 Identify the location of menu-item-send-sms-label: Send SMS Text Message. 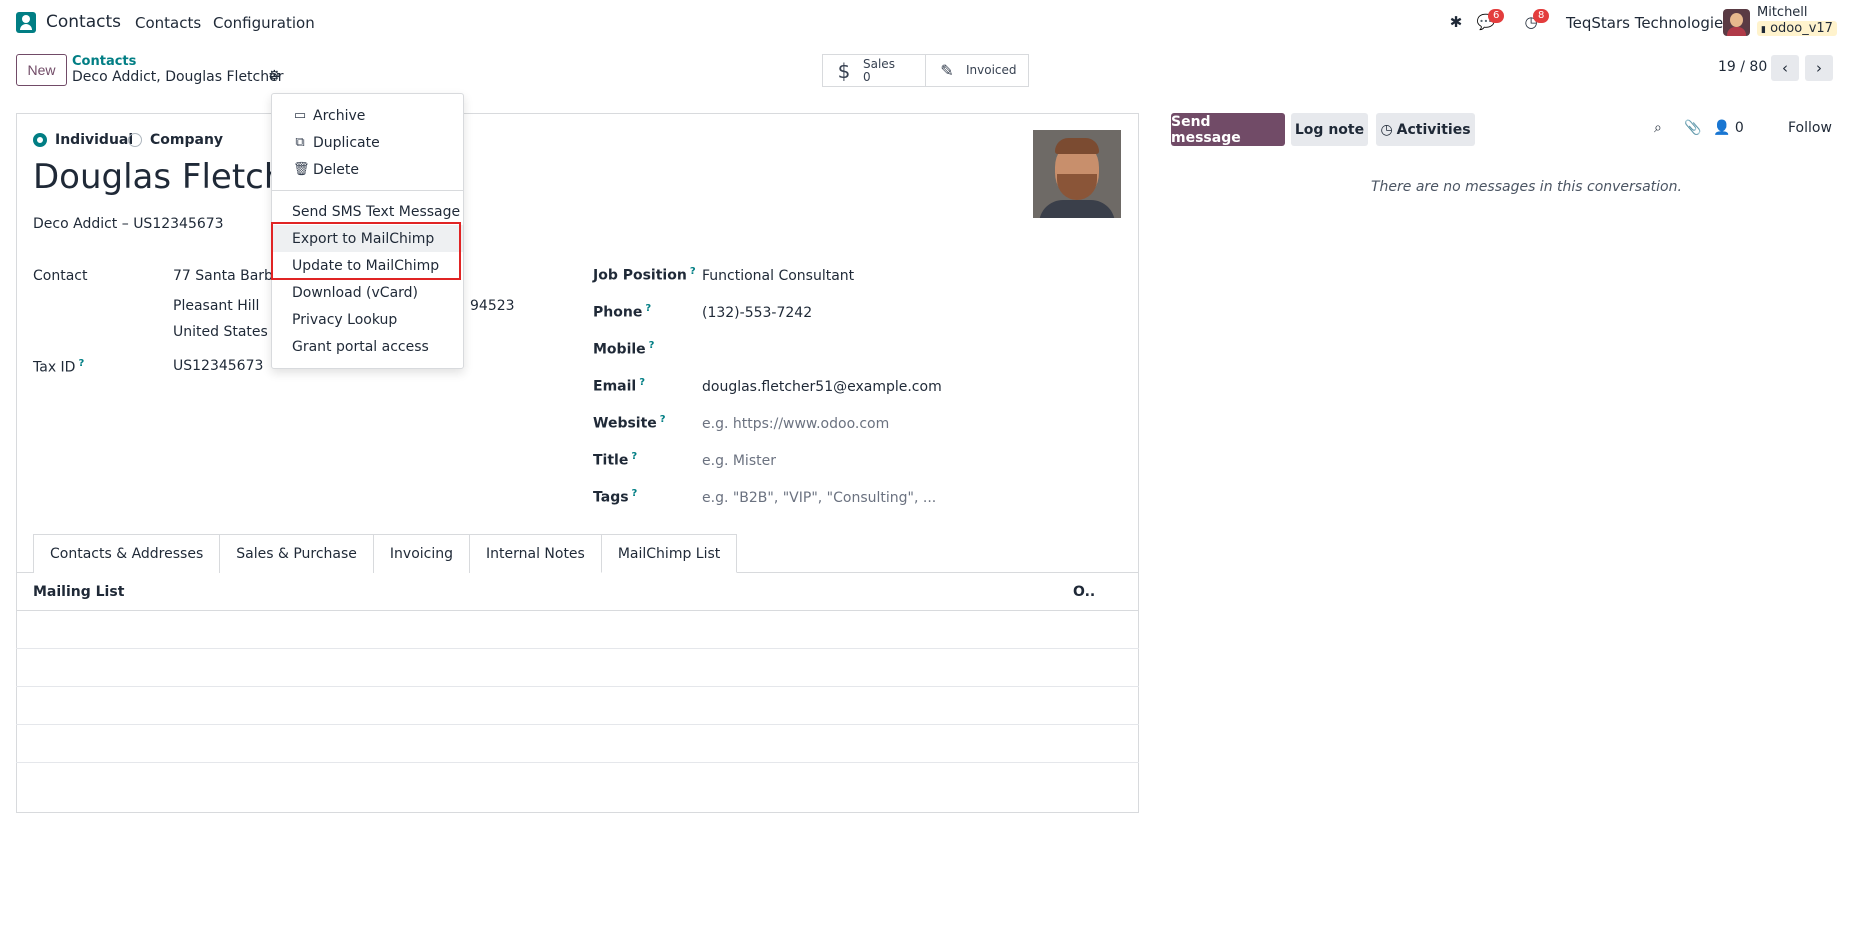
(376, 211).